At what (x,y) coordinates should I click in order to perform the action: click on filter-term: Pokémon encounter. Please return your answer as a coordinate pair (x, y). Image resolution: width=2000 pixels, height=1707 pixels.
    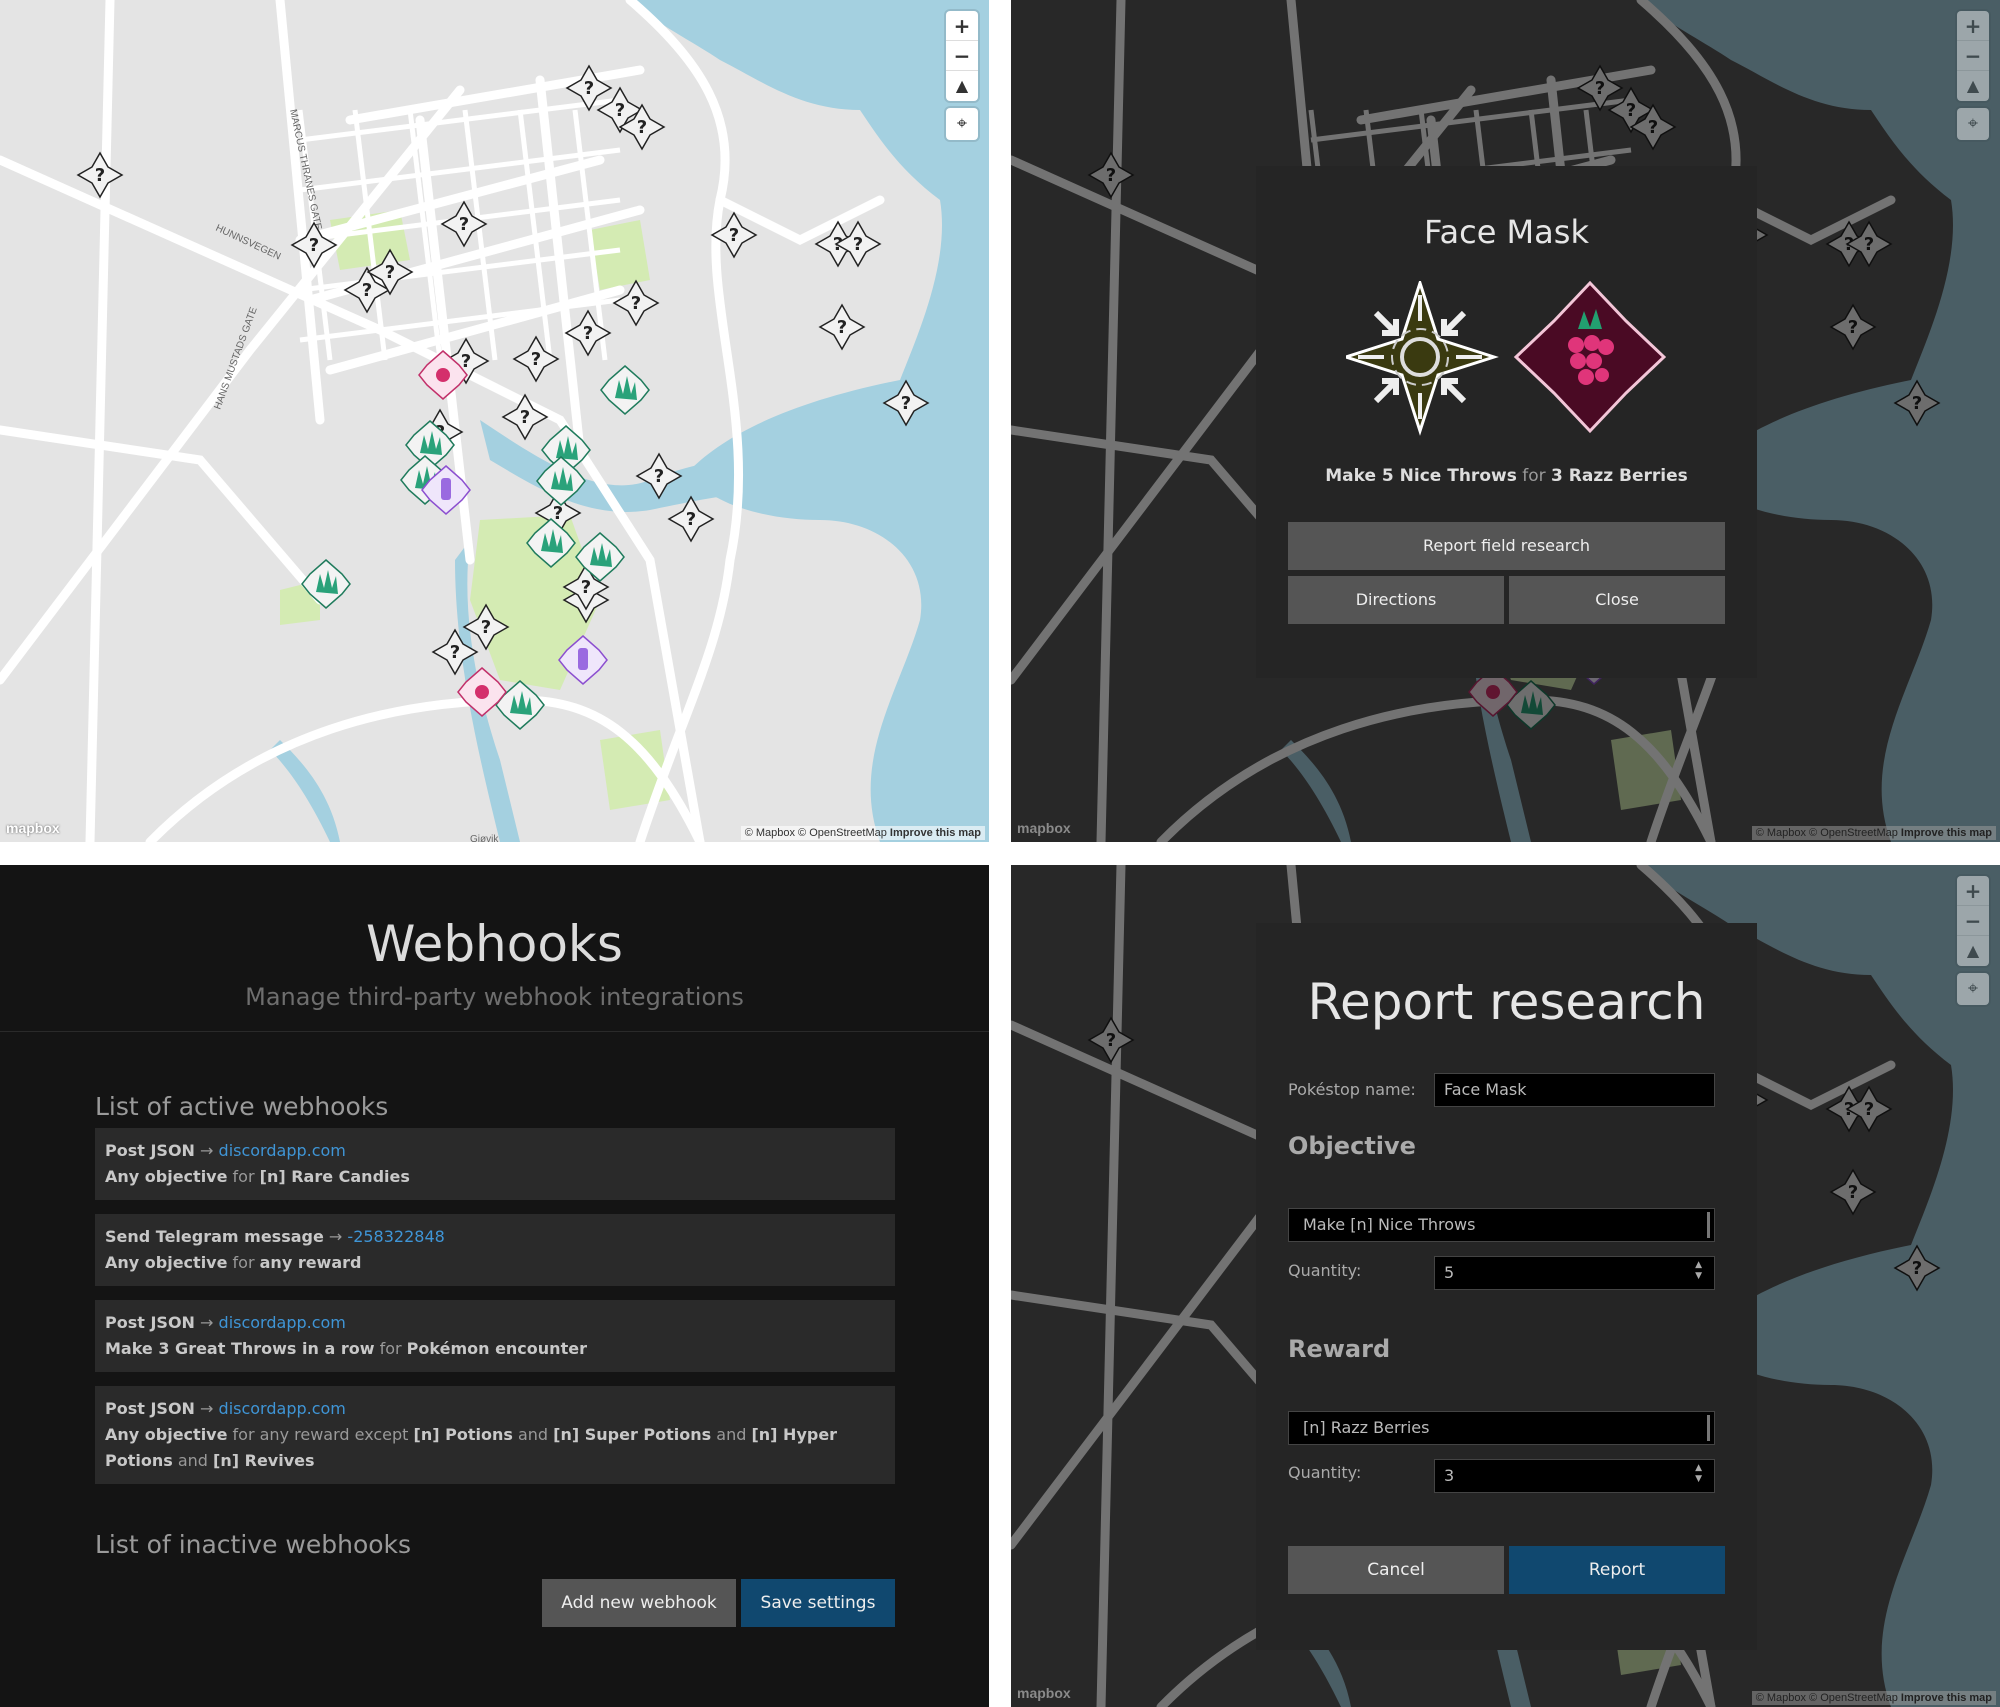
    Looking at the image, I should click on (496, 1348).